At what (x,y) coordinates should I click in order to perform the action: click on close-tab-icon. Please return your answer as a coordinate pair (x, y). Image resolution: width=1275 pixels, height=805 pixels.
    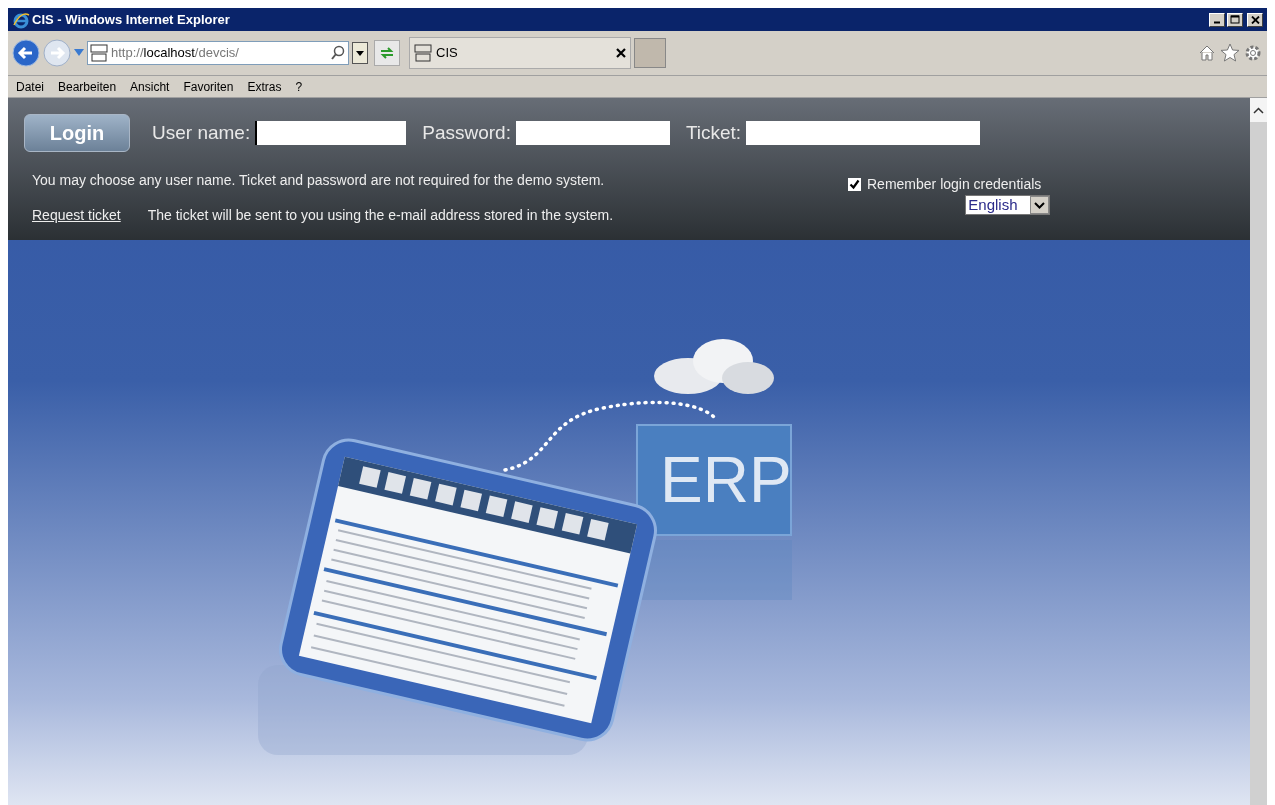
    Looking at the image, I should click on (621, 53).